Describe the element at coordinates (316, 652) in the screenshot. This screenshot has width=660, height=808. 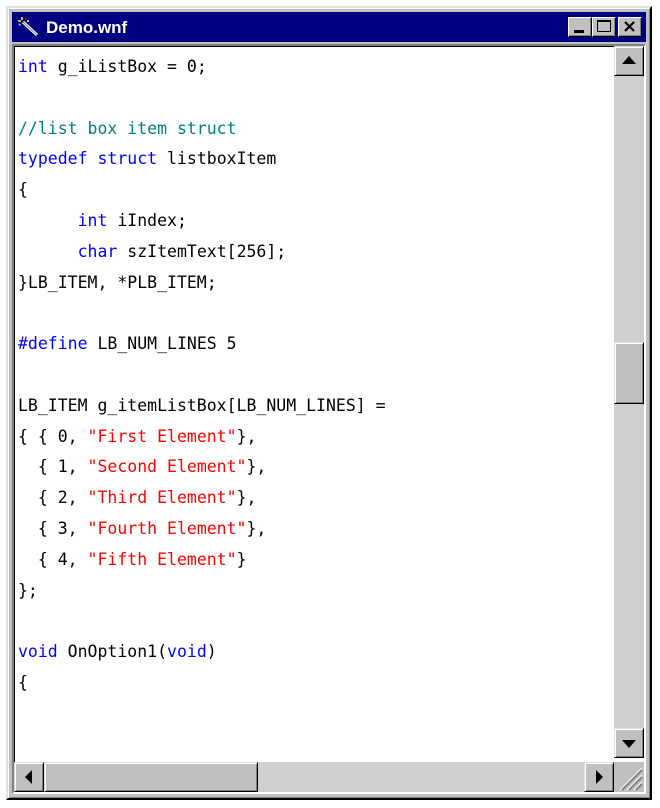
I see `code-line: void OnOption1(void)` at that location.